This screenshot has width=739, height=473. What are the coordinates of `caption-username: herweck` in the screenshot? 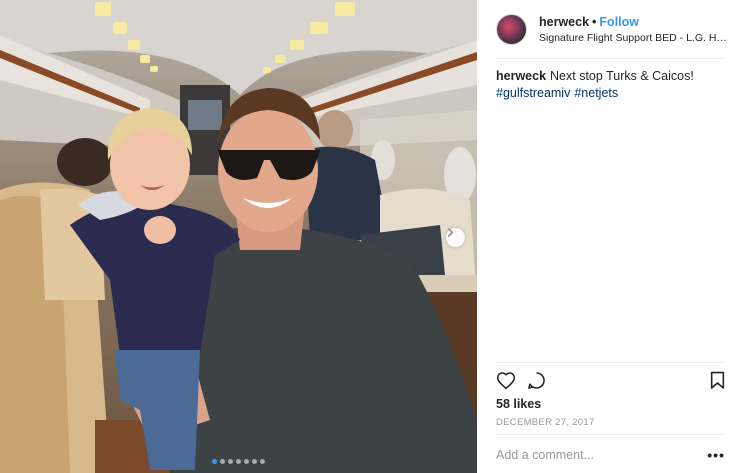 It's located at (521, 76).